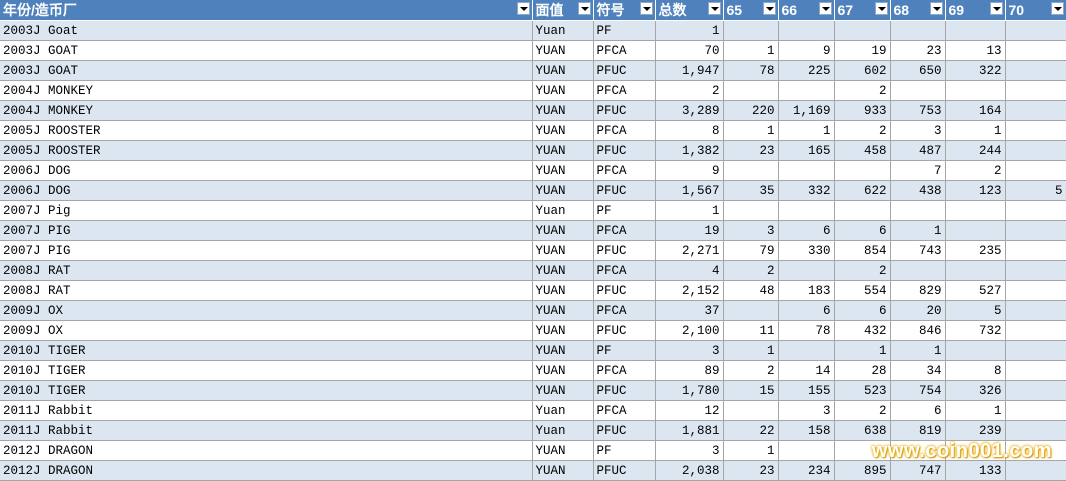  Describe the element at coordinates (266, 350) in the screenshot. I see `table-cell: 2010J TIGER` at that location.